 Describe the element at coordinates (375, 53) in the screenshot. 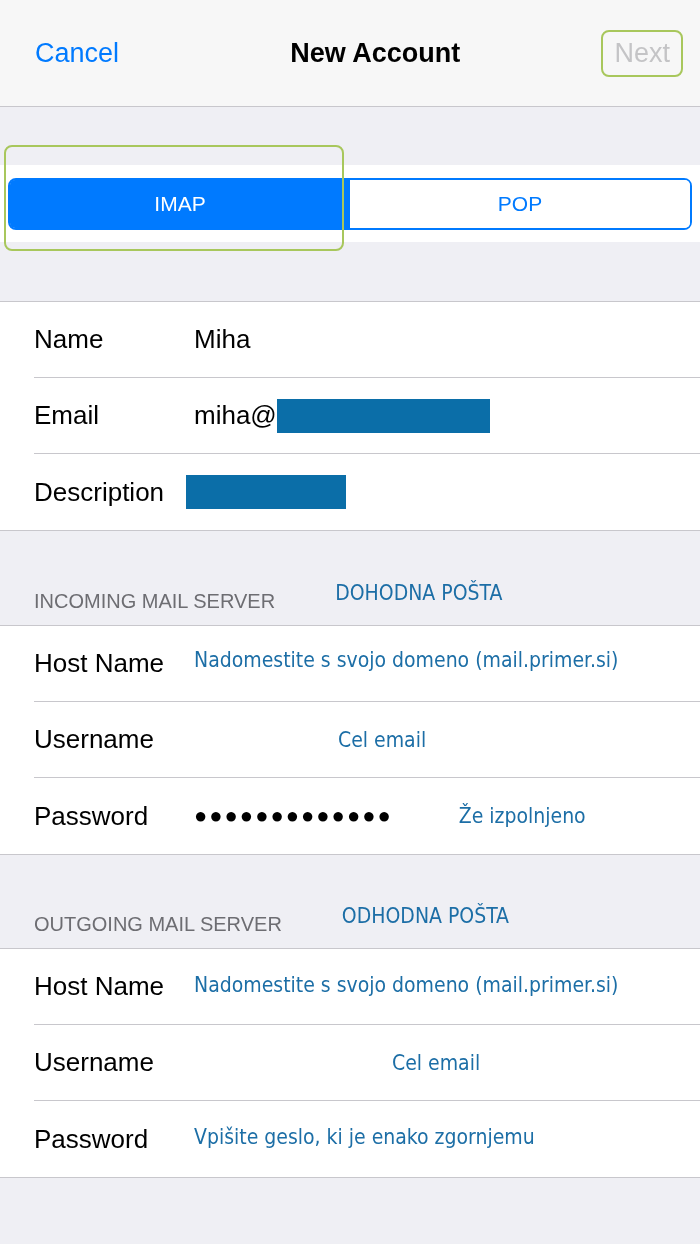

I see `screen-title: New Account` at that location.